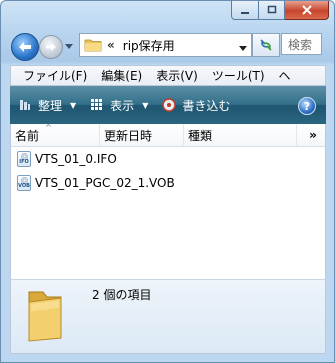 The image size is (335, 363). Describe the element at coordinates (48, 127) in the screenshot. I see `sort-ascending-icon: ^` at that location.